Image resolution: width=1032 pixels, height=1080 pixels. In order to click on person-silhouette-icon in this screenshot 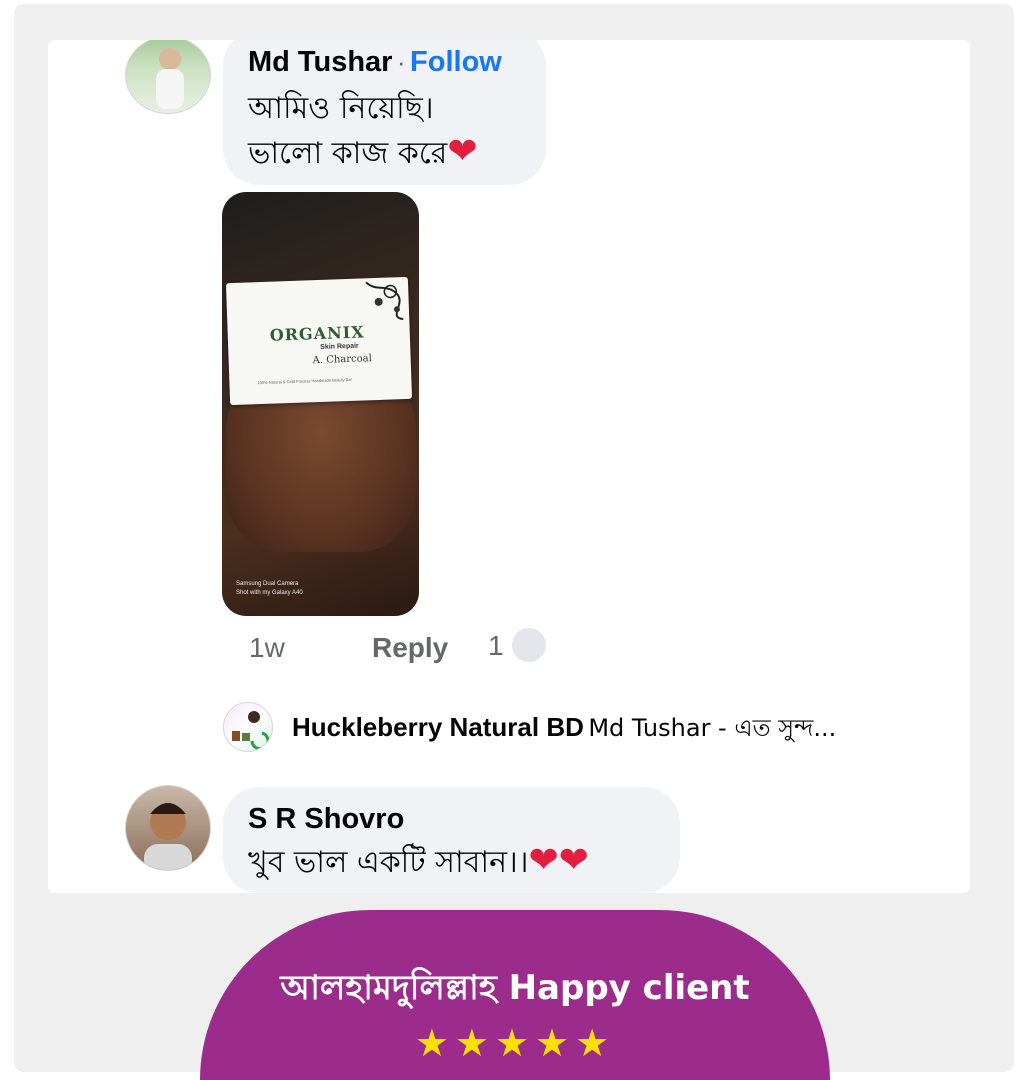, I will do `click(170, 78)`.